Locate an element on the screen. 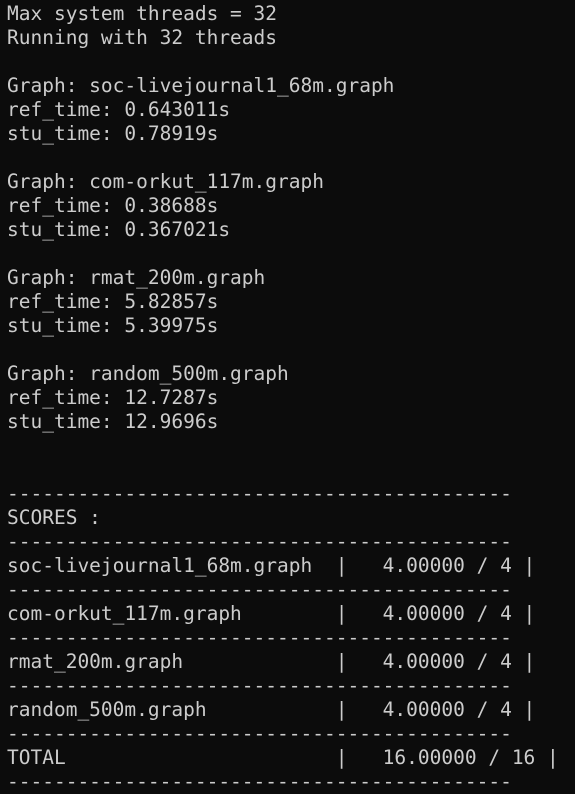 Image resolution: width=575 pixels, height=794 pixels. terminal-line: Graph: soc-livejournal1_68m.graph is located at coordinates (201, 85).